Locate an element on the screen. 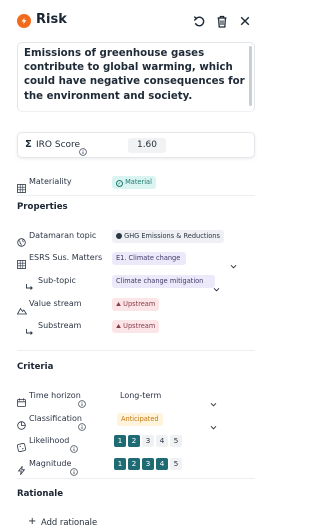 This screenshot has height=528, width=320. panel-header: Risk is located at coordinates (135, 22).